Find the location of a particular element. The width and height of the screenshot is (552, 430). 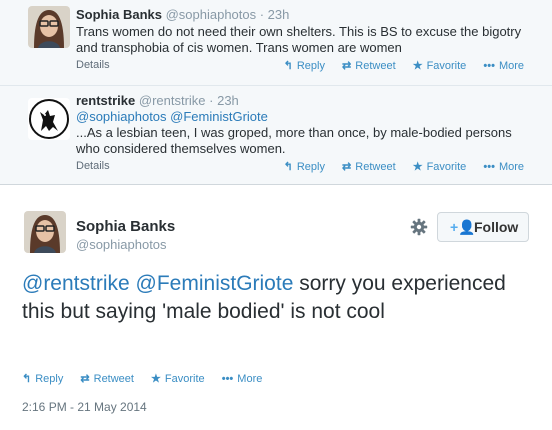

tweet-header: Sophia Banks @sophiaphotos · 23h is located at coordinates (182, 14).